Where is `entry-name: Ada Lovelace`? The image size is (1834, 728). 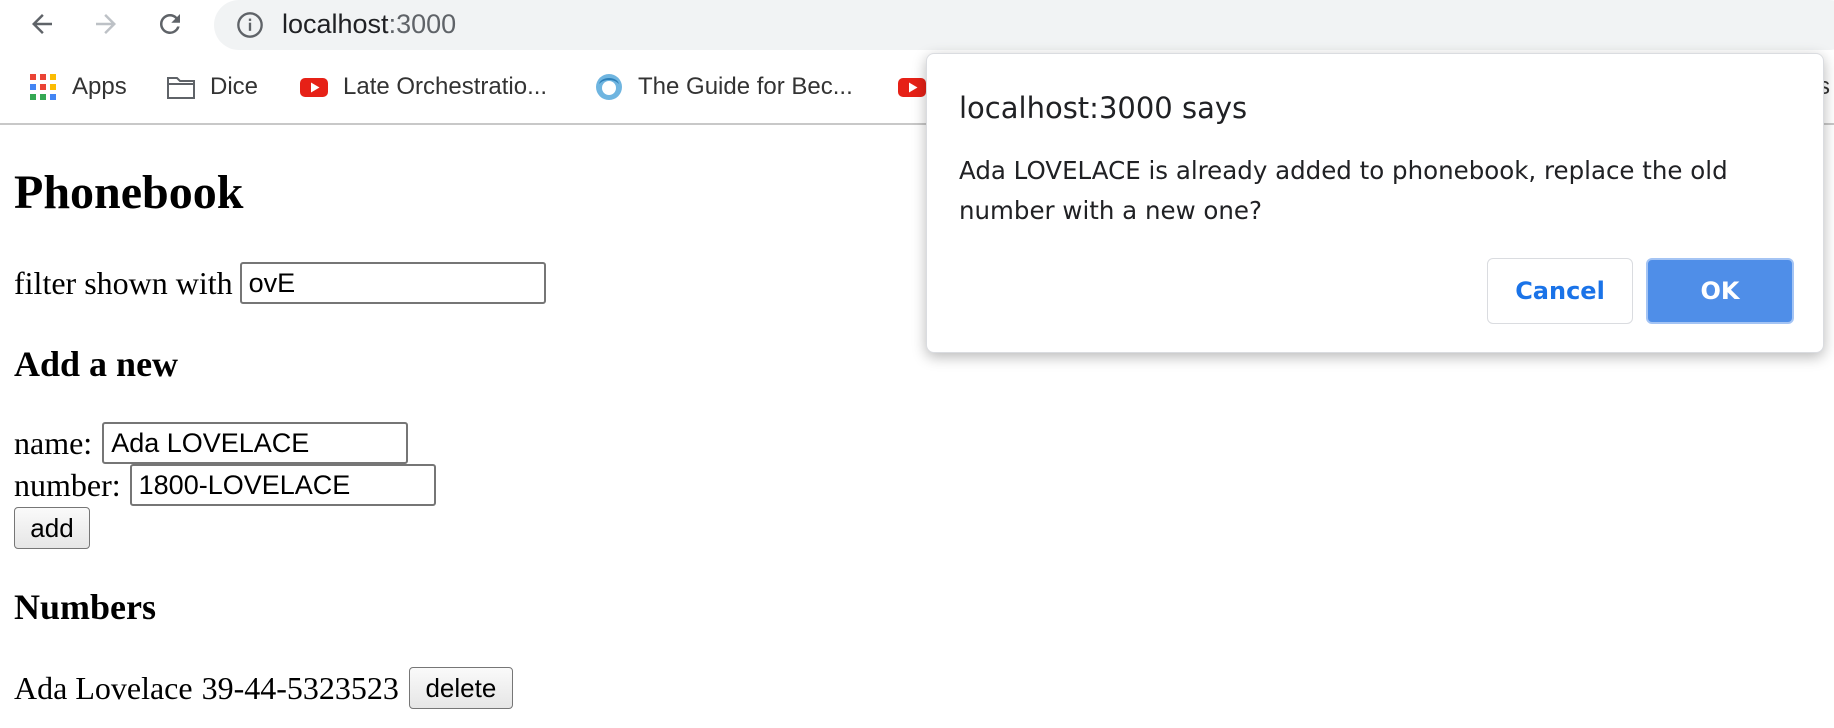
entry-name: Ada Lovelace is located at coordinates (103, 688).